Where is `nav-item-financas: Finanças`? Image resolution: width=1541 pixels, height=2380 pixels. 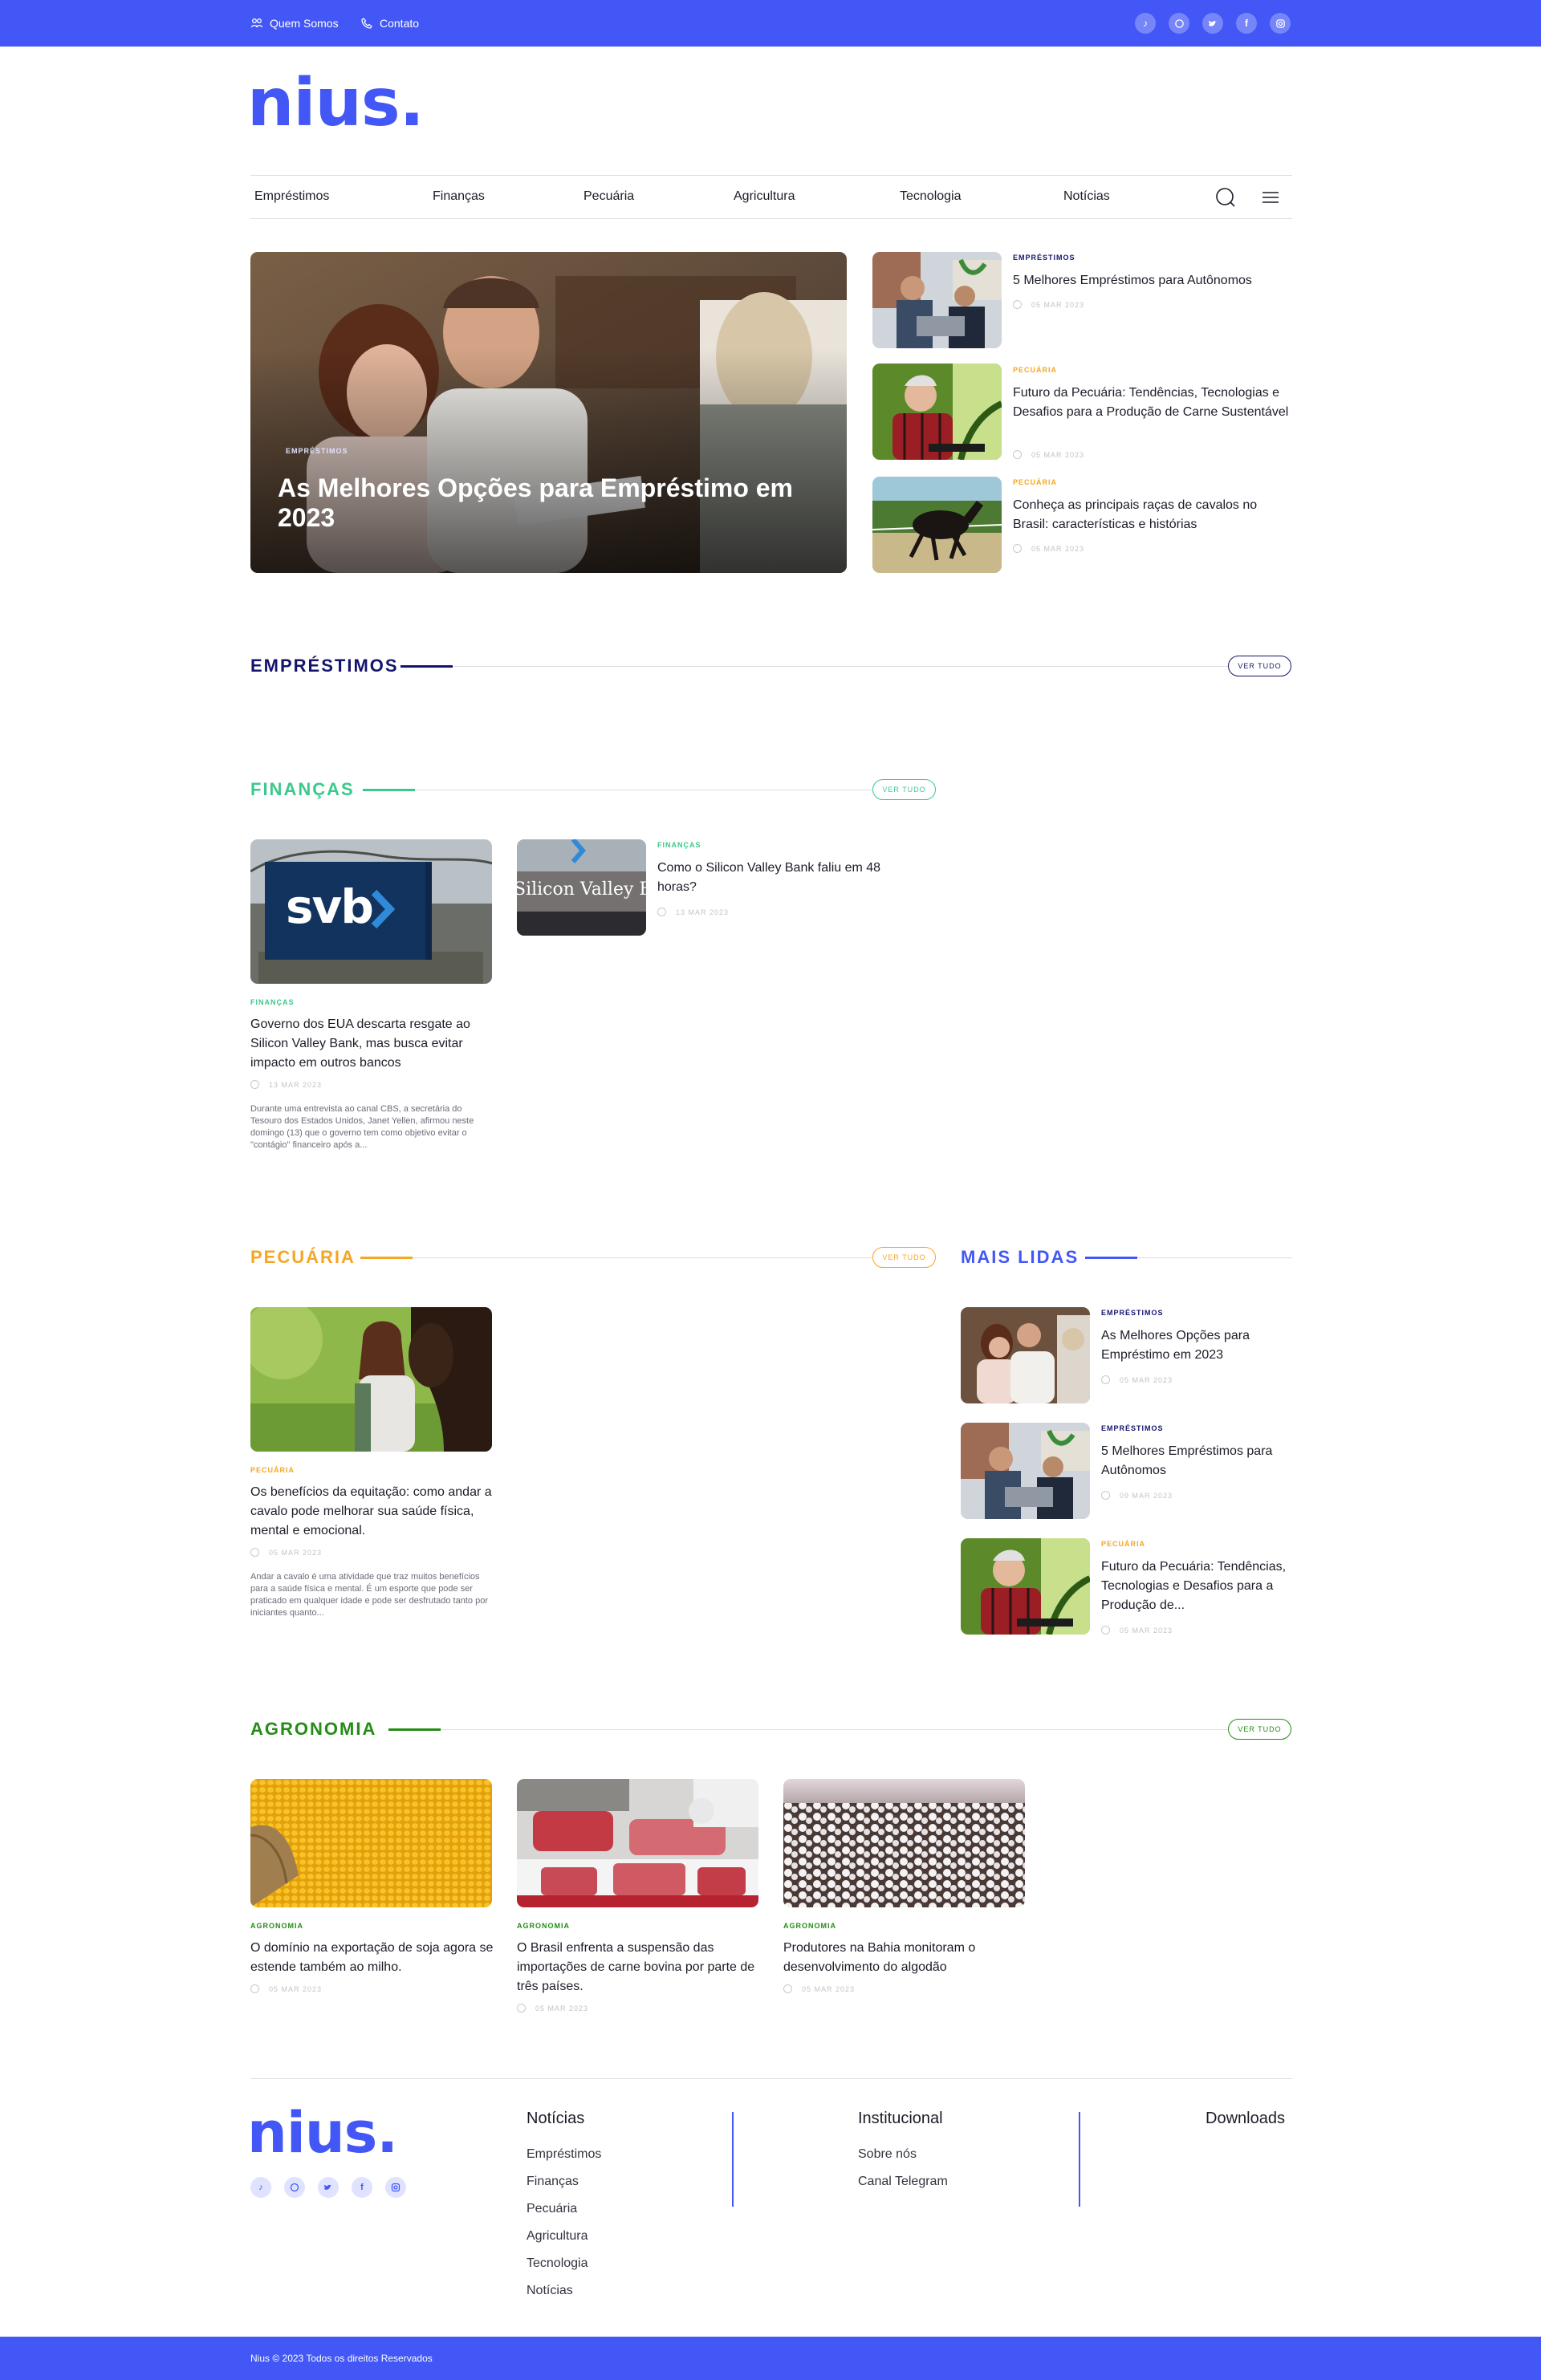
nav-item-financas: Finanças is located at coordinates (459, 196).